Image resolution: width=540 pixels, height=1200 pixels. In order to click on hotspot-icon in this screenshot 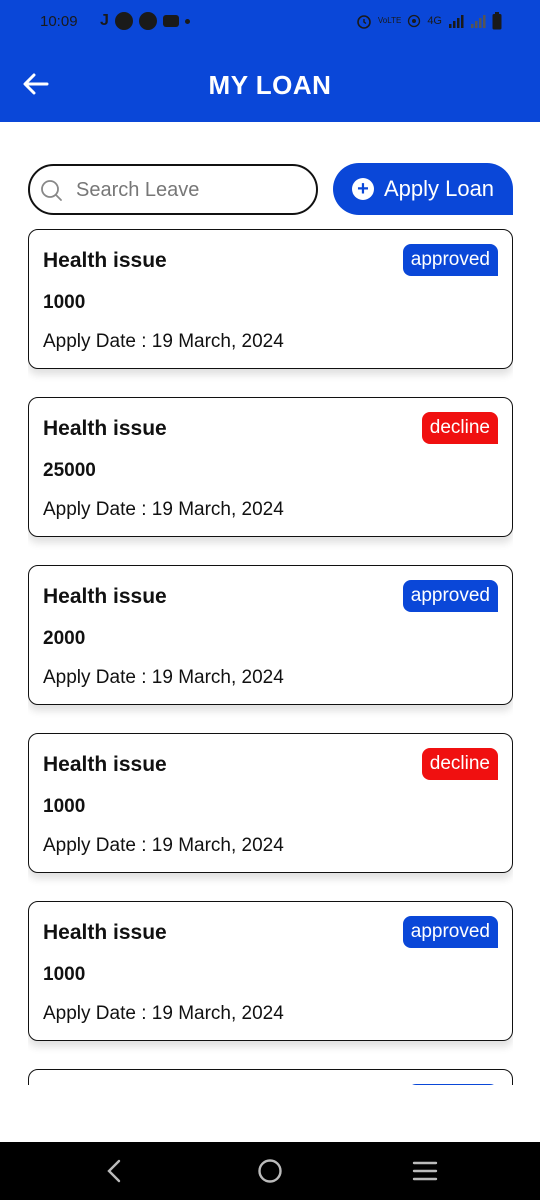, I will do `click(414, 21)`.